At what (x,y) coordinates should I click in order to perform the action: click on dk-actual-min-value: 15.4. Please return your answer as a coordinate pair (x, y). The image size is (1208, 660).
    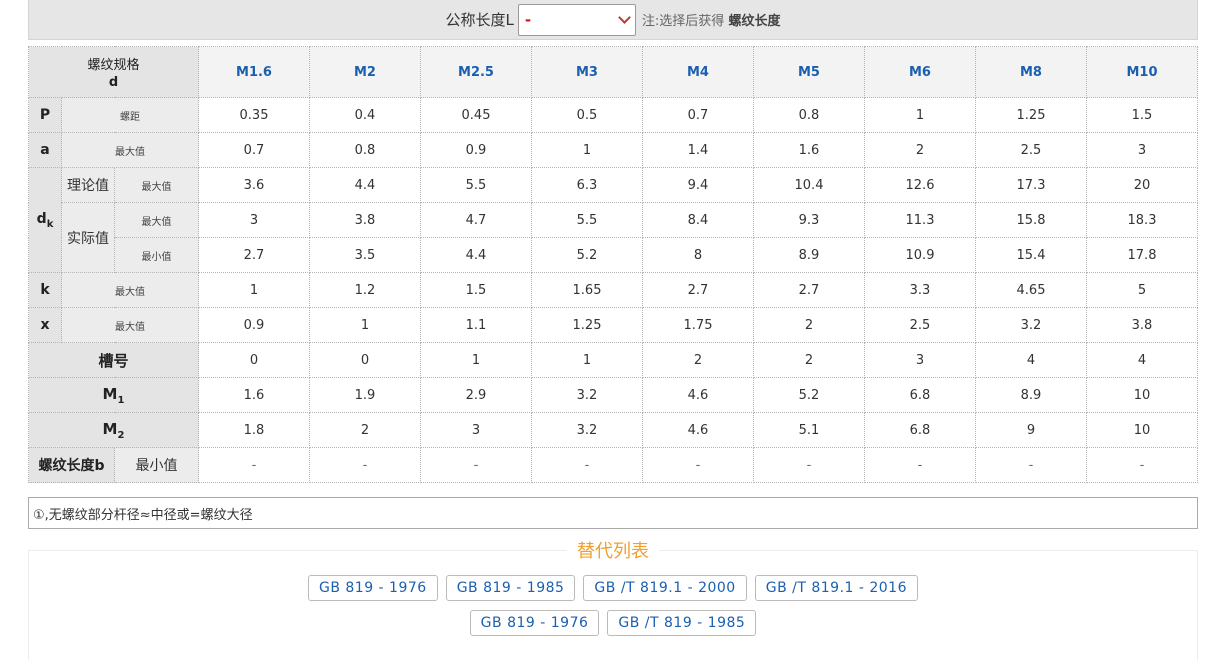
    Looking at the image, I should click on (1031, 255).